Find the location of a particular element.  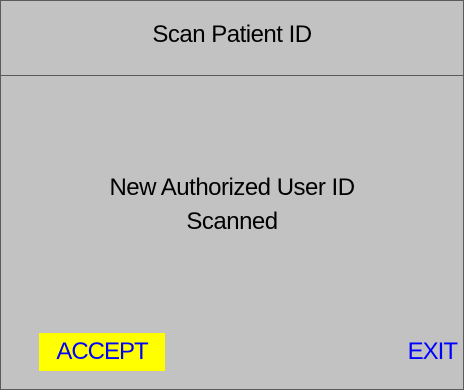

screen-title: Scan Patient ID is located at coordinates (232, 34).